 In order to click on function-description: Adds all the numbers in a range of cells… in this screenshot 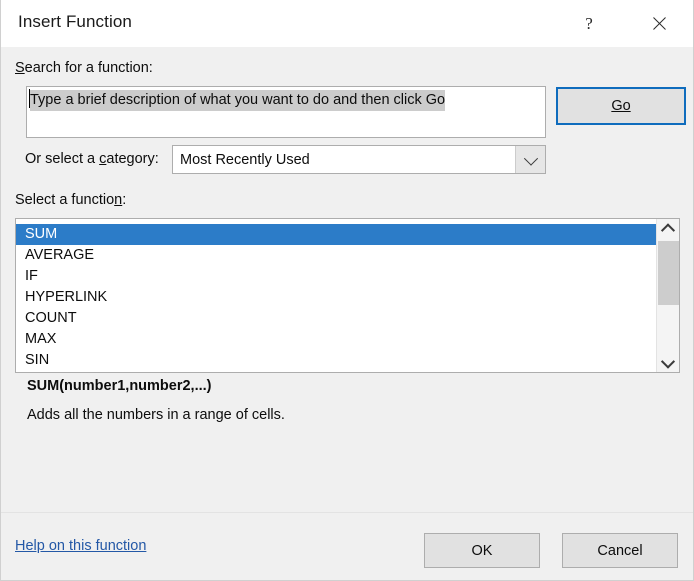, I will do `click(156, 415)`.